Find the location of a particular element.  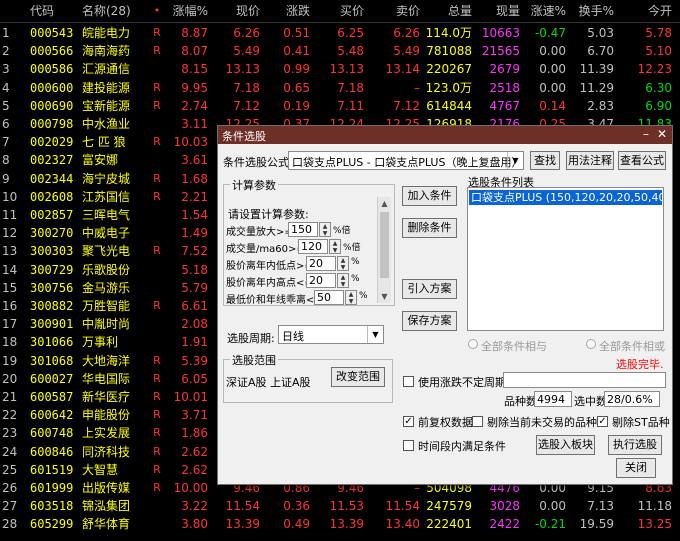

use-period-label: 使用涨跌不定周期 is located at coordinates (462, 382).